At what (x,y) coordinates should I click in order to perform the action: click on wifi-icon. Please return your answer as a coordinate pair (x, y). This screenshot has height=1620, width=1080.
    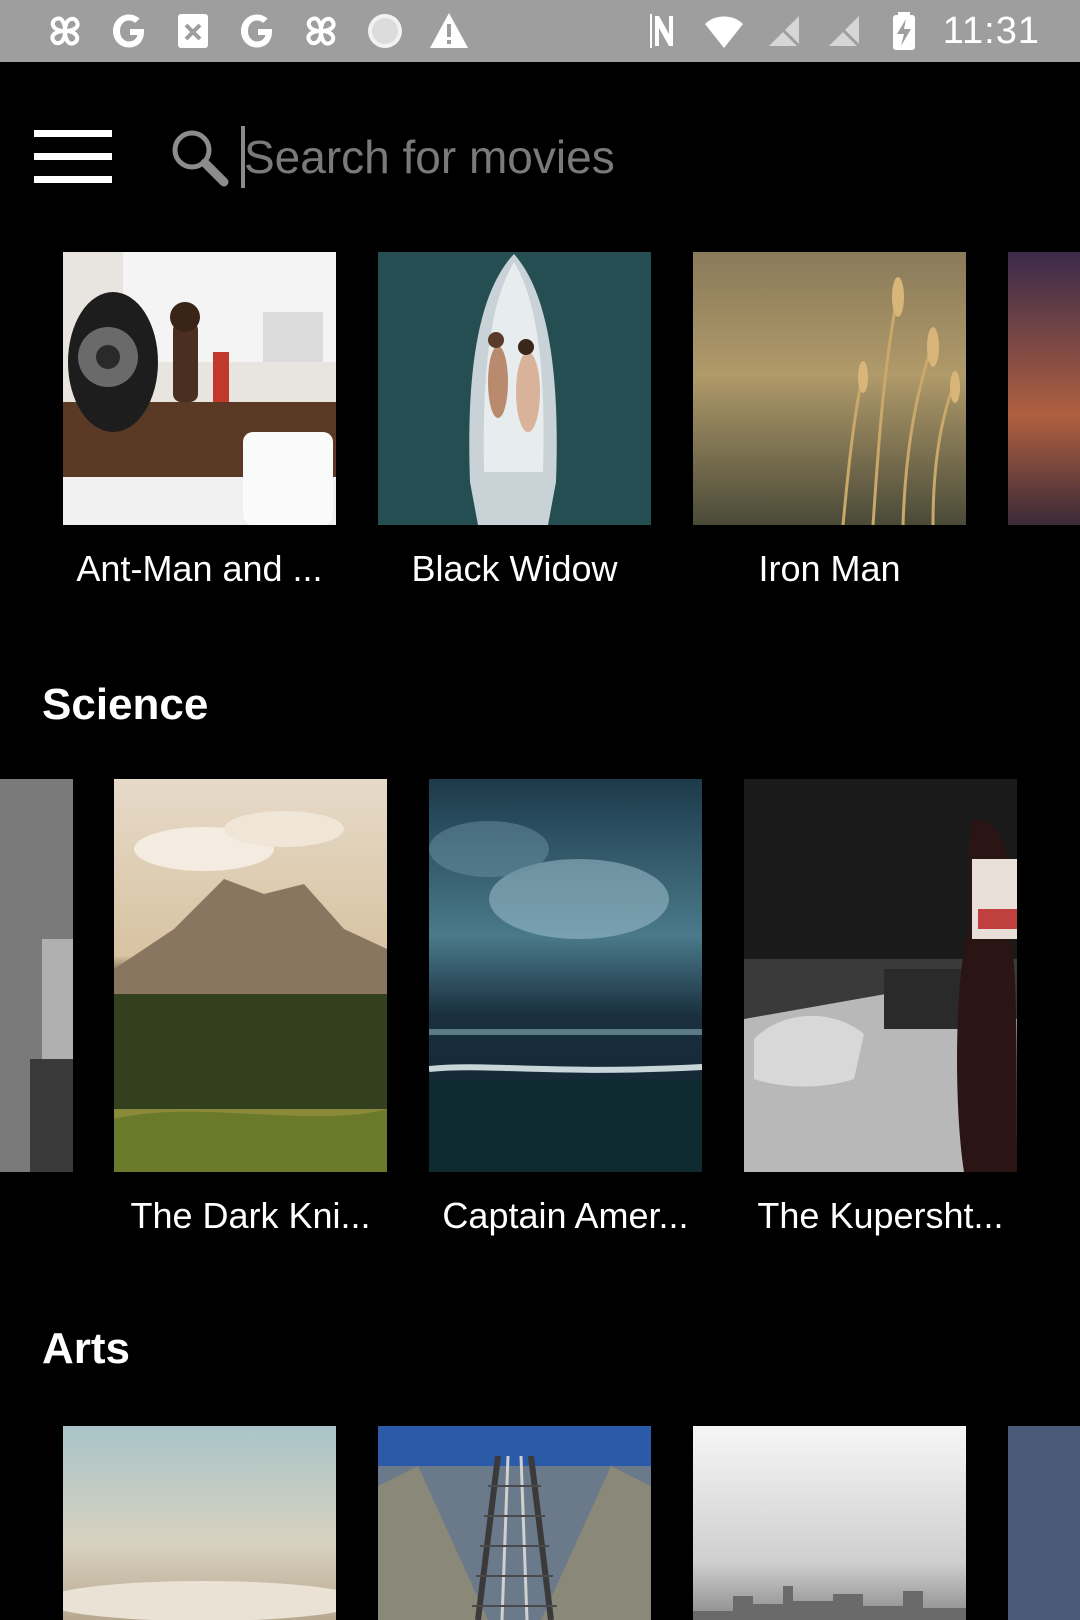
    Looking at the image, I should click on (724, 31).